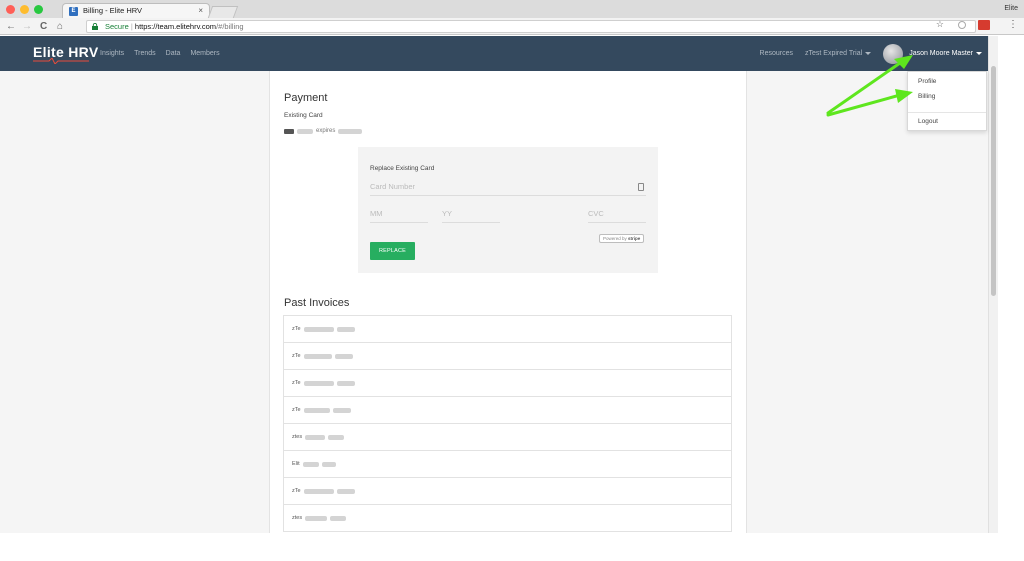  Describe the element at coordinates (508, 189) in the screenshot. I see `card-number-field: Card Number` at that location.